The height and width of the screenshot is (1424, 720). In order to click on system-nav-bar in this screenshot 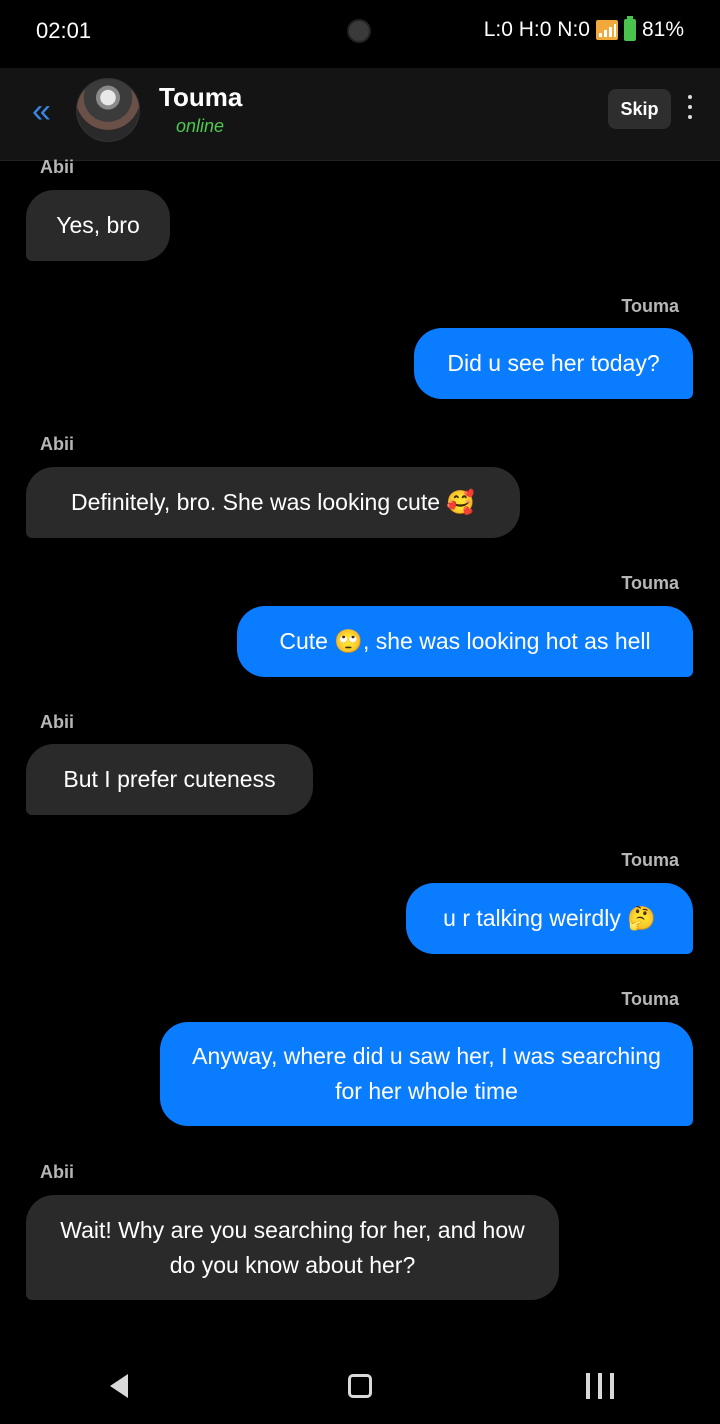, I will do `click(360, 1391)`.